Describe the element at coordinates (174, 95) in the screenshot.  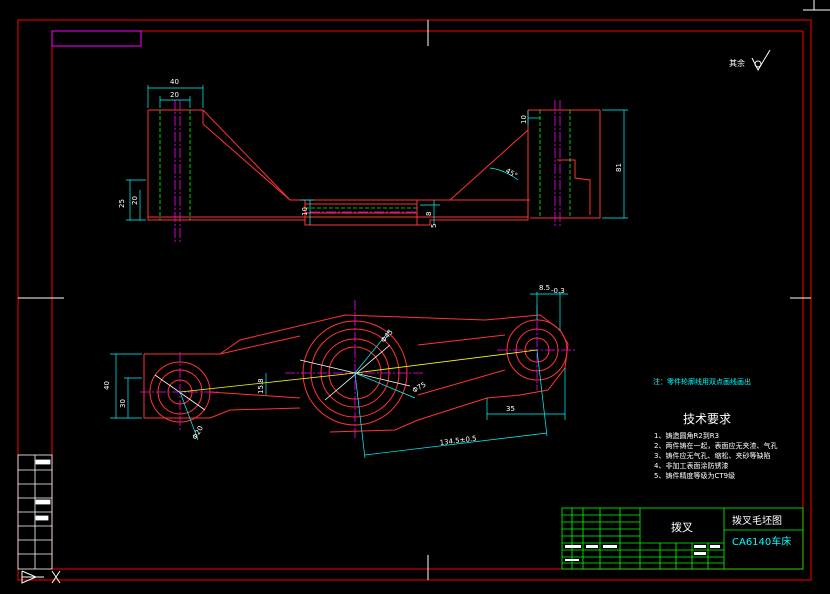
I see `dim-top-width-inner: 20` at that location.